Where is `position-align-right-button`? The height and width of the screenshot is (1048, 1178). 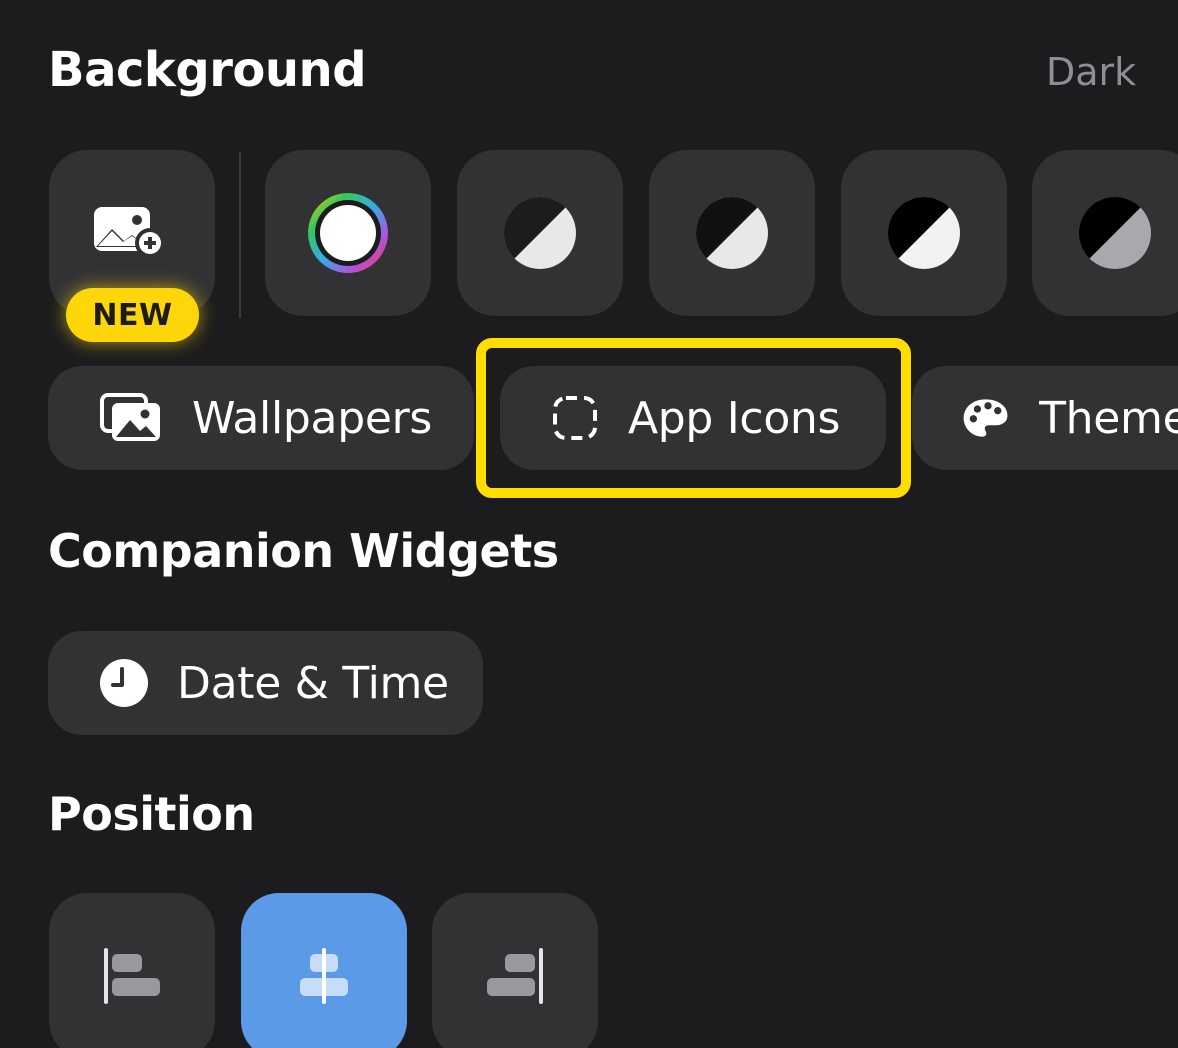 position-align-right-button is located at coordinates (515, 970).